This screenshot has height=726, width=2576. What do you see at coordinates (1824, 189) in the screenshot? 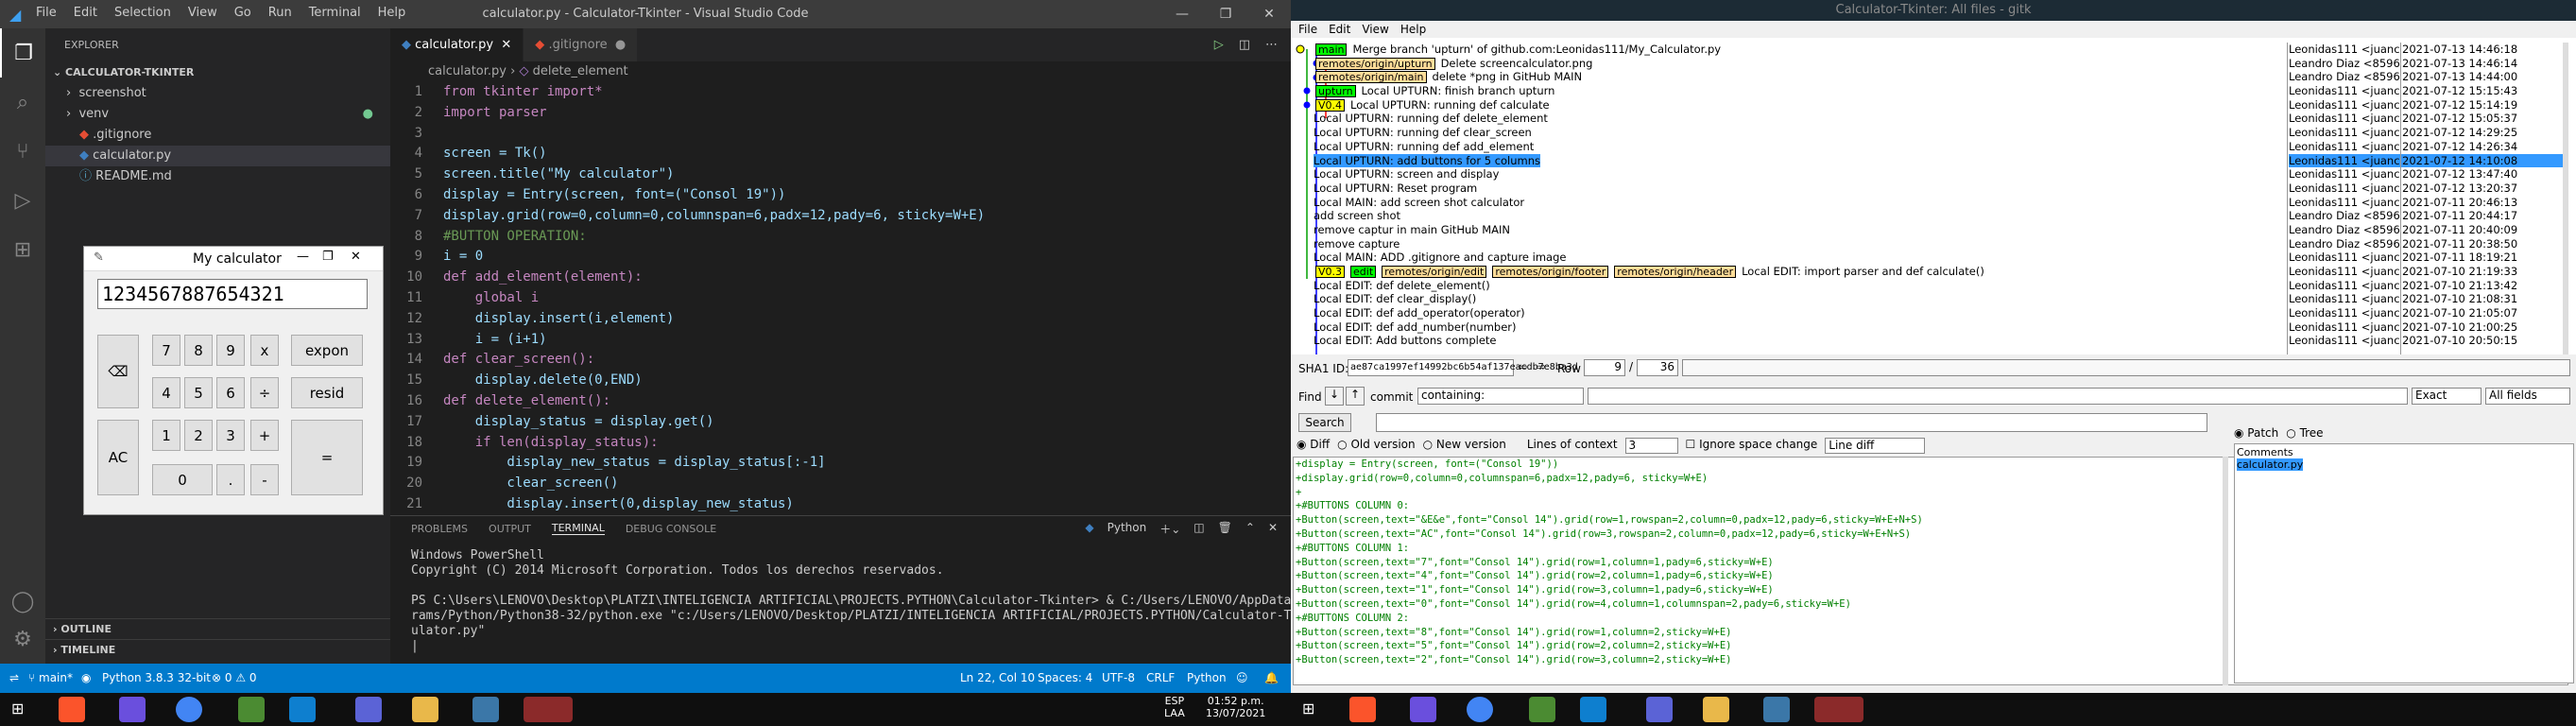
I see `commit-row: Local UPTURN: Reset program` at bounding box center [1824, 189].